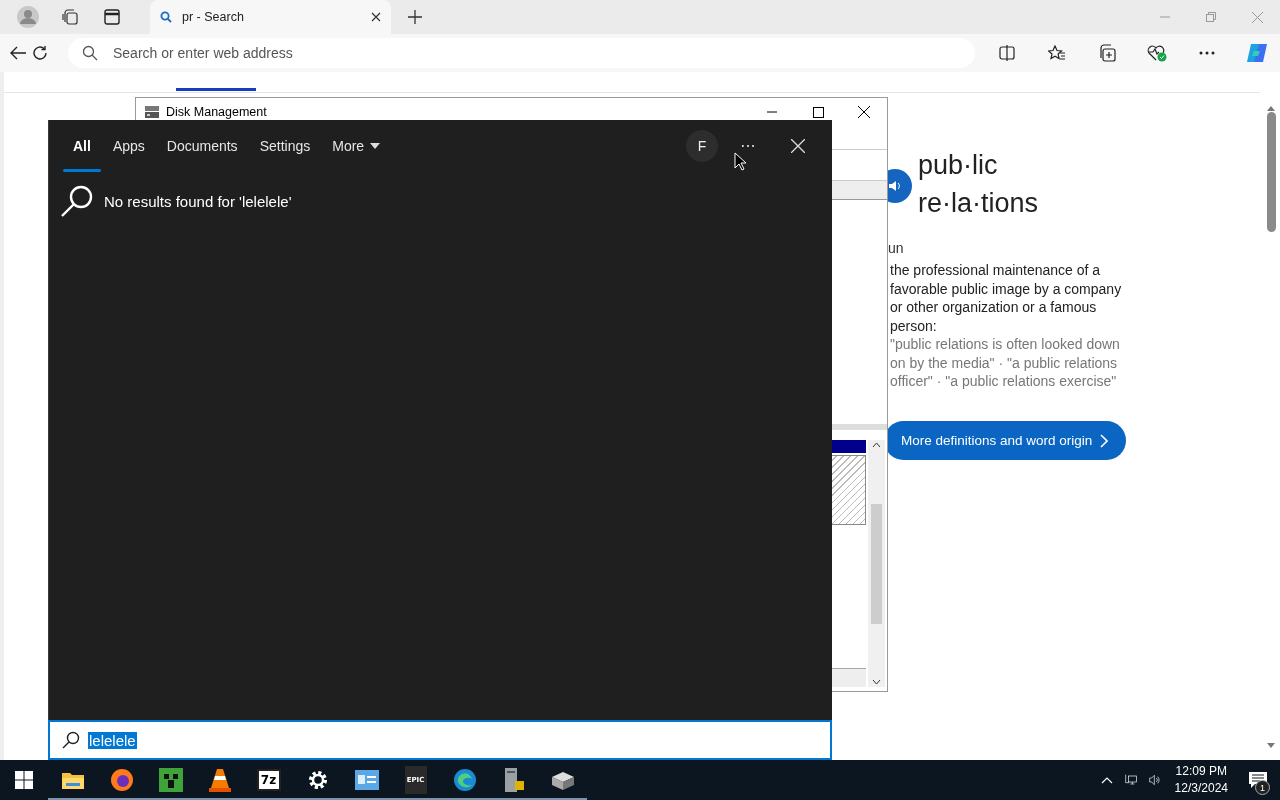  I want to click on disk-drive-icon, so click(152, 112).